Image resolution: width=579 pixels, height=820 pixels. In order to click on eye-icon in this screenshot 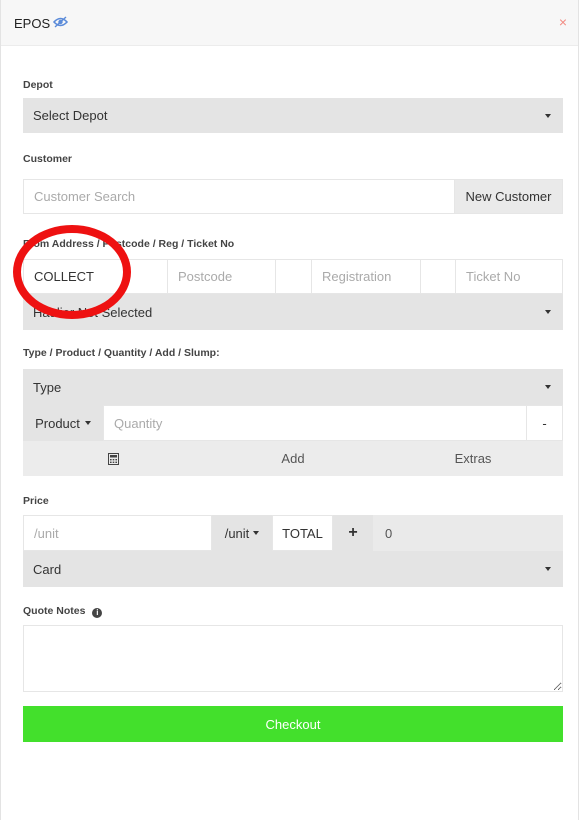, I will do `click(60, 24)`.